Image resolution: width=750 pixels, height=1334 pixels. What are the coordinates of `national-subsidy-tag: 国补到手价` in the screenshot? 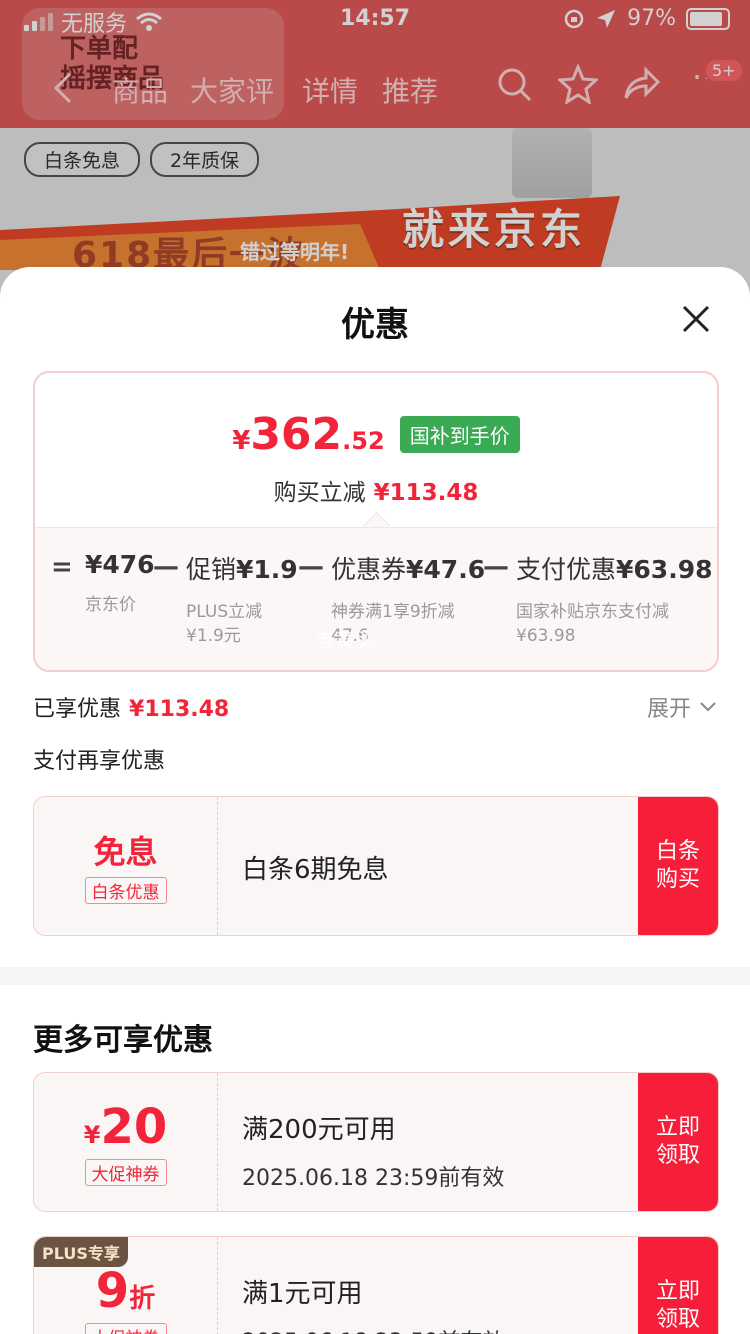 It's located at (459, 434).